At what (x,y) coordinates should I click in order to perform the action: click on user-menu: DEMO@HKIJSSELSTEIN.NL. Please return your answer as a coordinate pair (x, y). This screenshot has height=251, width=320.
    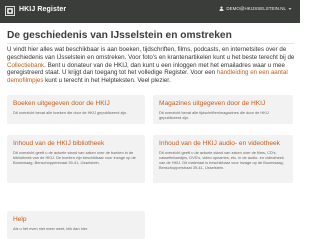
    Looking at the image, I should click on (255, 8).